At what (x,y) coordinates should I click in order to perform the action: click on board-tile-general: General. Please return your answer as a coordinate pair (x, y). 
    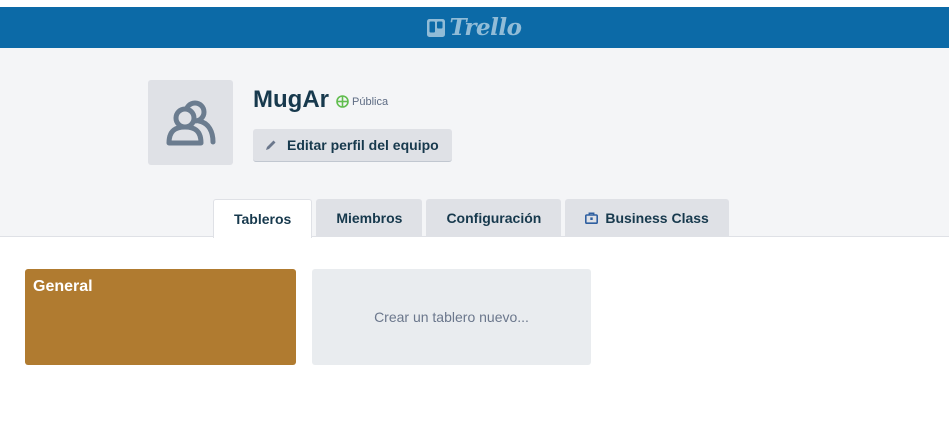
    Looking at the image, I should click on (160, 317).